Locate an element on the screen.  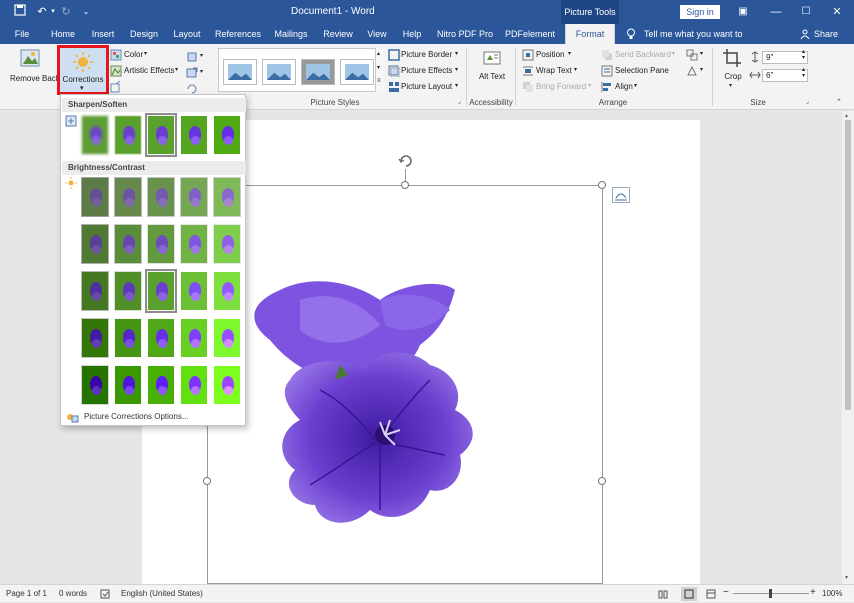
close-button: ✕ is located at coordinates (837, 12).